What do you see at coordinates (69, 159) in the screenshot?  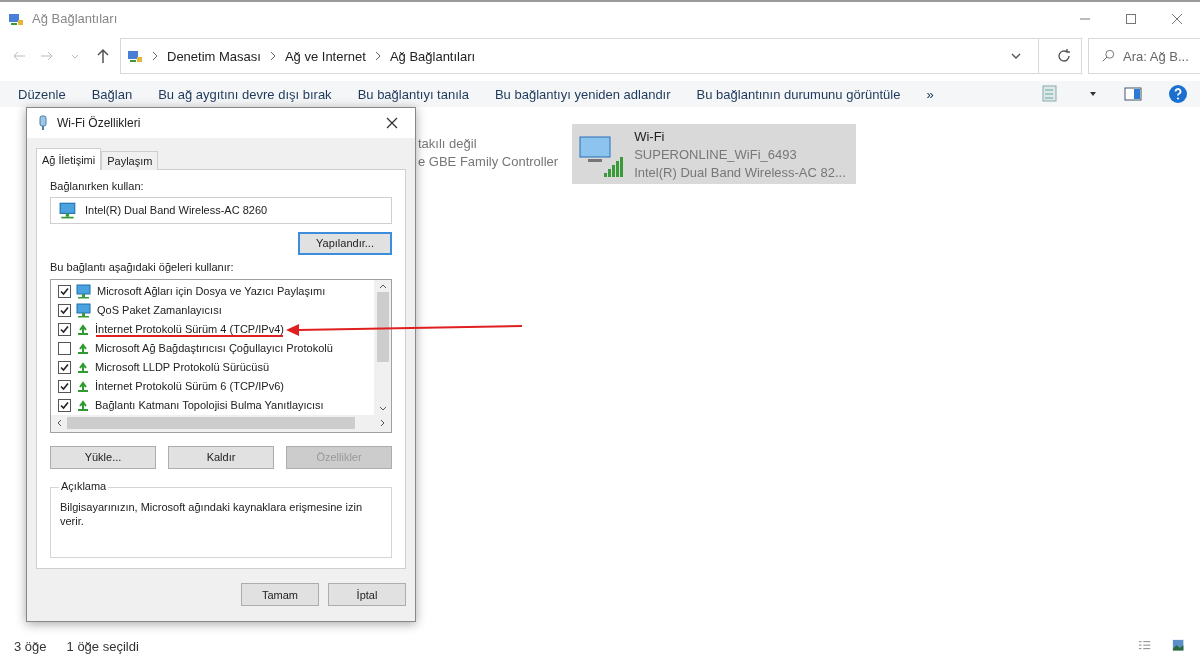 I see `dialog-tab: Ağ İletişimi` at bounding box center [69, 159].